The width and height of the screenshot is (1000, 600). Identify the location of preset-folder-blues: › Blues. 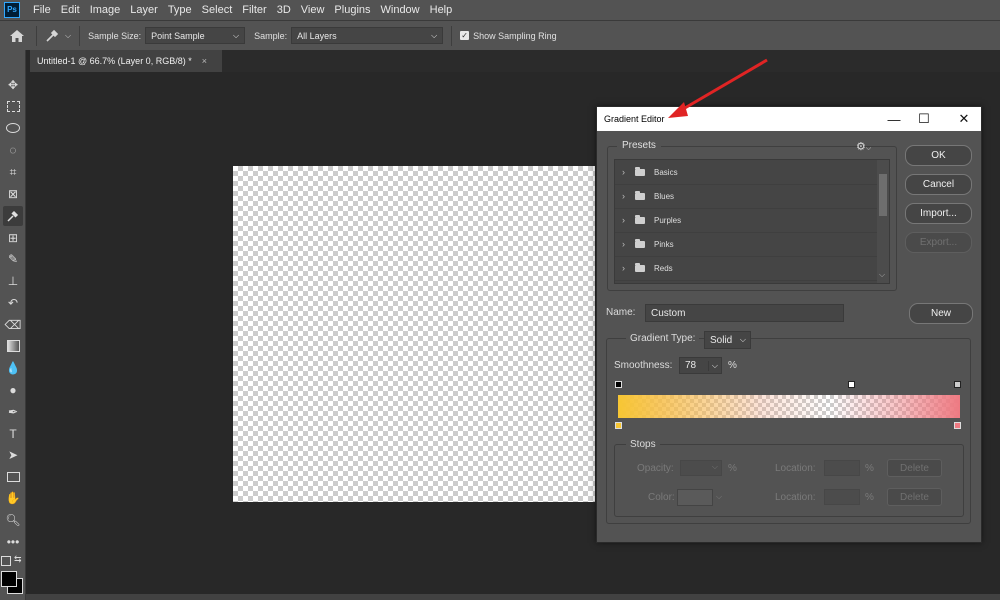
(746, 196).